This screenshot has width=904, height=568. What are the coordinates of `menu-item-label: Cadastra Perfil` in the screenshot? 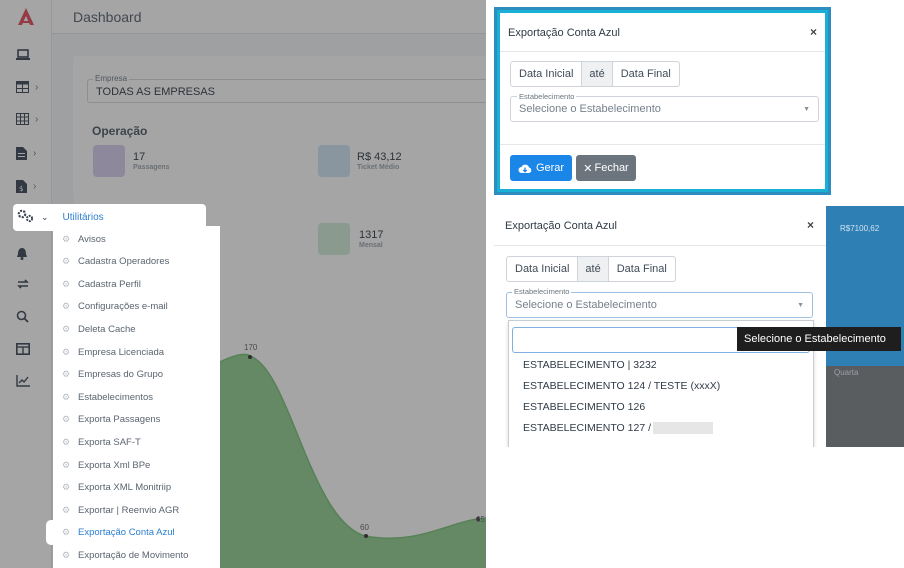 It's located at (109, 284).